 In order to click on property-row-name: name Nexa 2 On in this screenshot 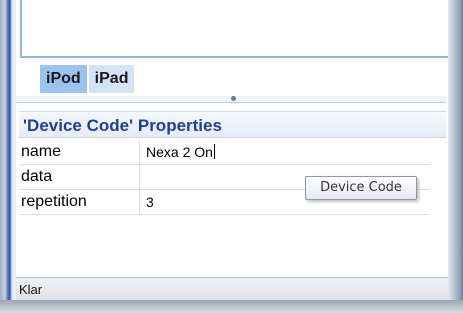, I will do `click(225, 152)`.